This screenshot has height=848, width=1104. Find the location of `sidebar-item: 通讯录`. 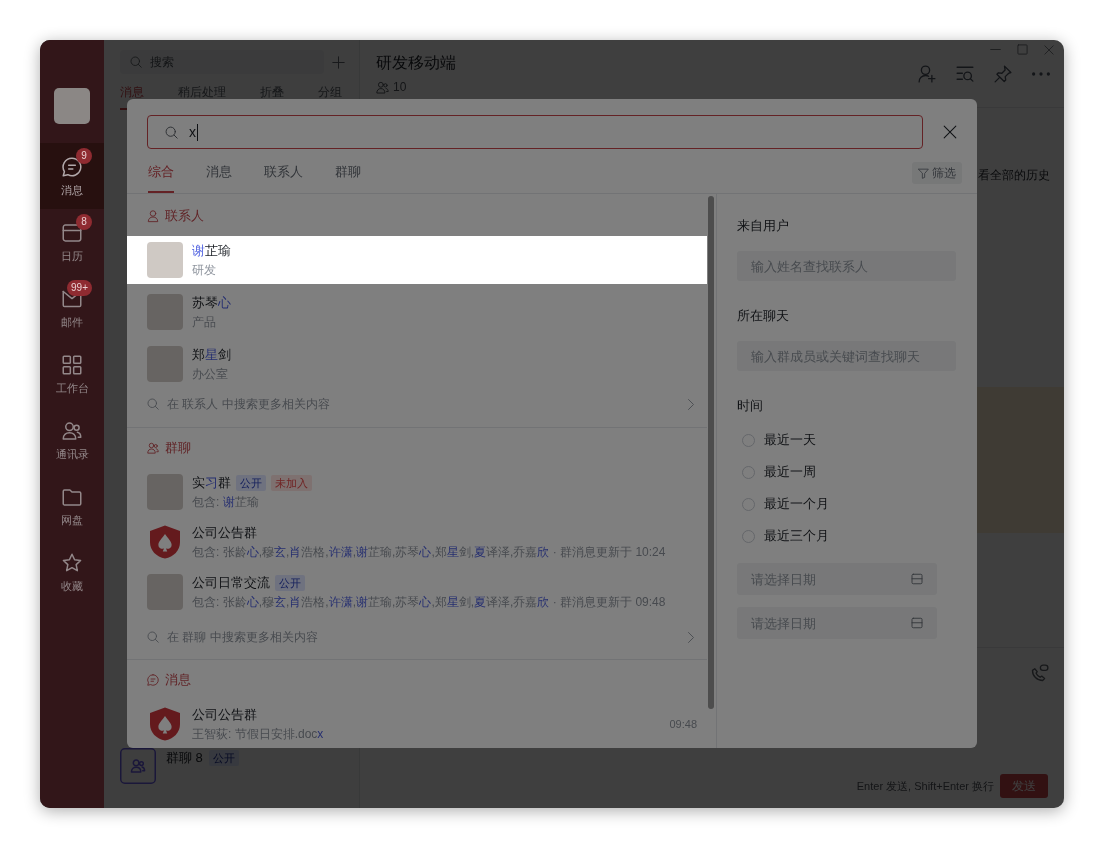

sidebar-item: 通讯录 is located at coordinates (72, 440).